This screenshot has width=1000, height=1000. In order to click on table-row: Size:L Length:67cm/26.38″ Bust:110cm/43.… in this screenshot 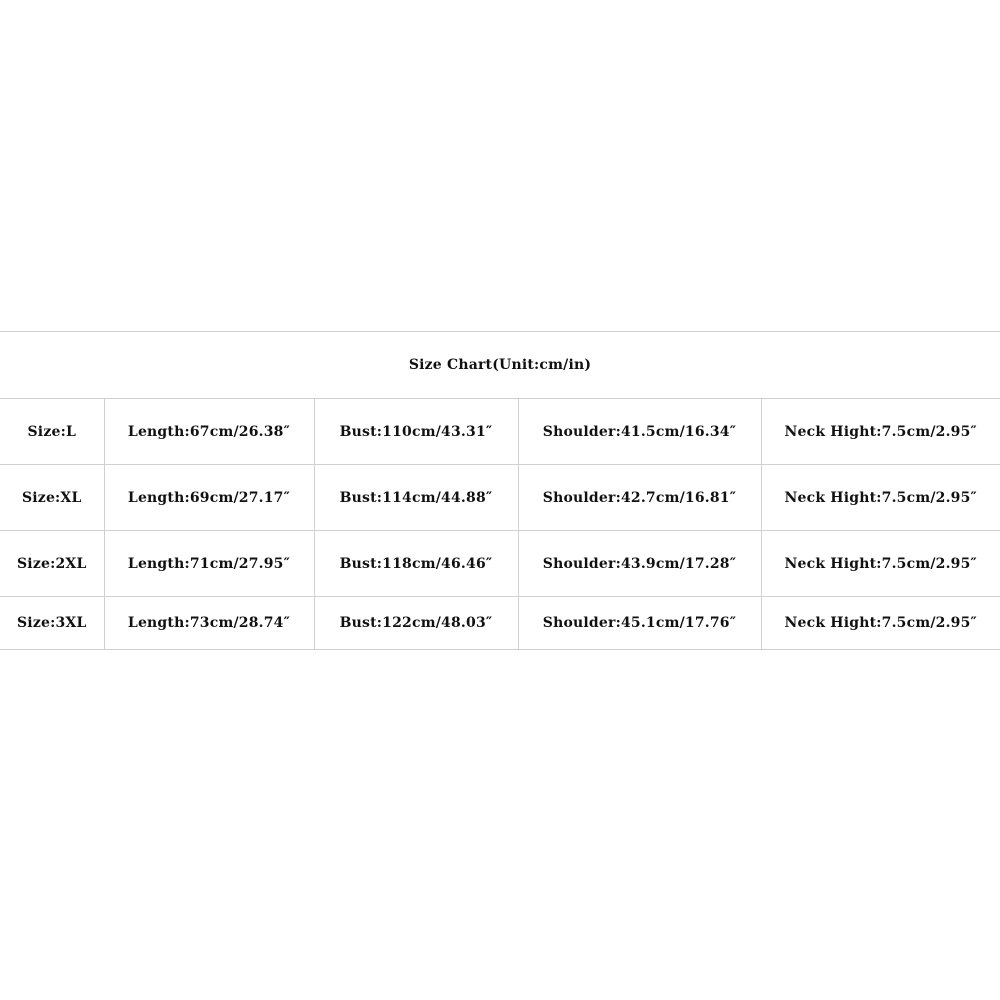, I will do `click(500, 431)`.